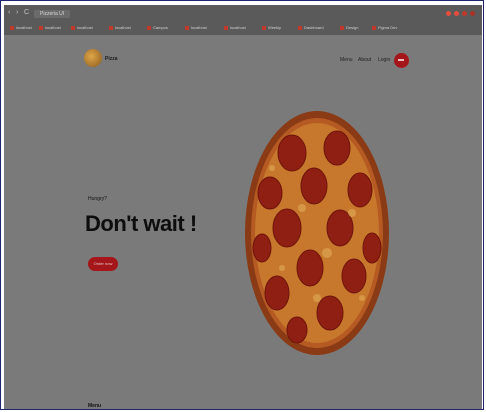 This screenshot has width=486, height=412. I want to click on bookmark-label: Design, so click(352, 27).